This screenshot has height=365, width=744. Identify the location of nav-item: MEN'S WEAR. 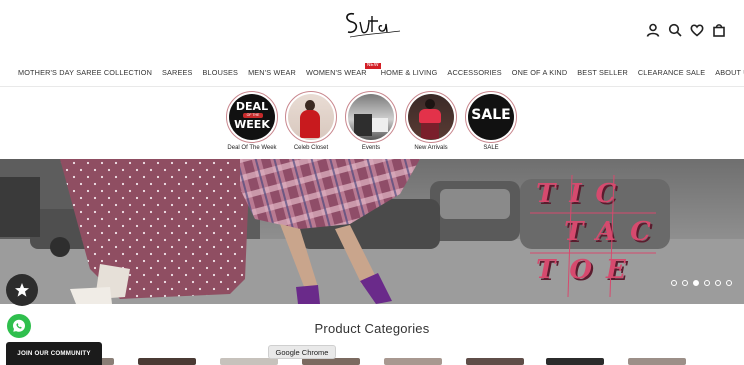
(272, 73).